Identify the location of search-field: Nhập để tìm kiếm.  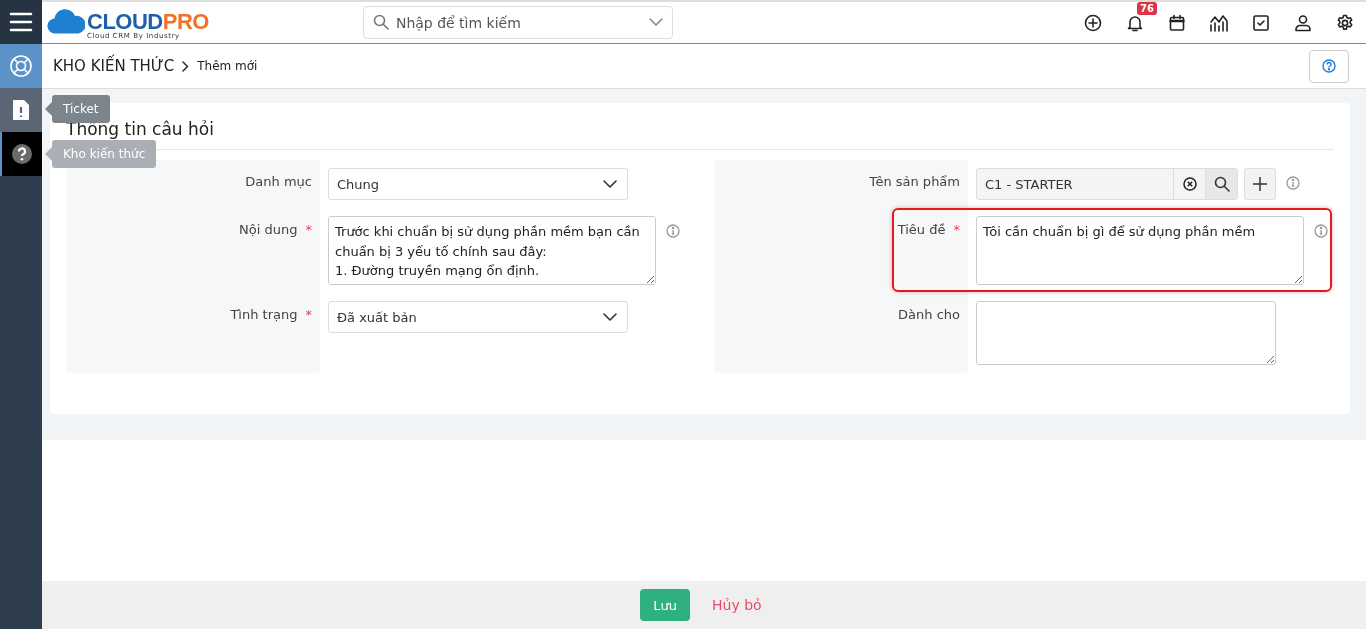
(517, 22).